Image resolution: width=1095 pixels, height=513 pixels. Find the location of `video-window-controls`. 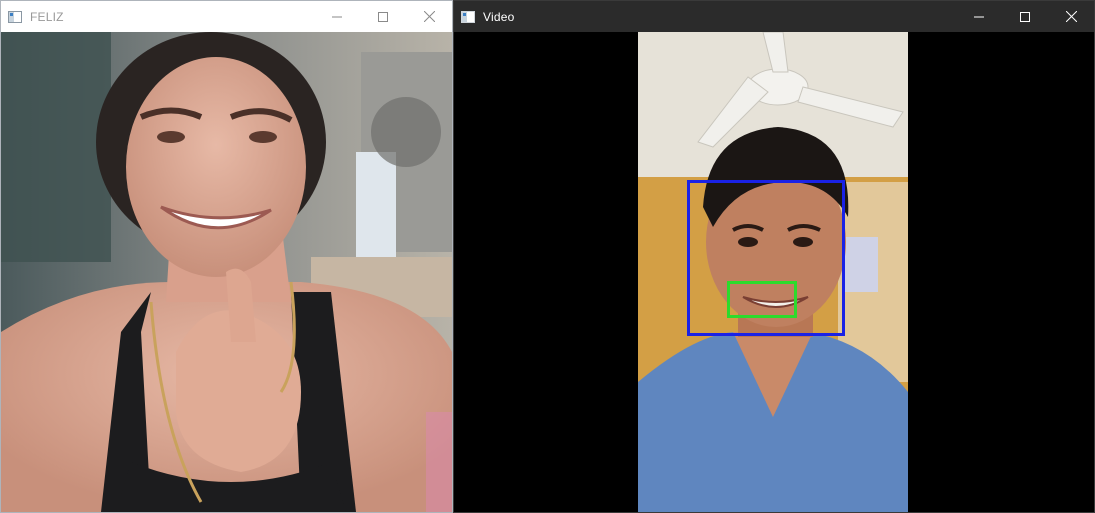

video-window-controls is located at coordinates (1025, 16).